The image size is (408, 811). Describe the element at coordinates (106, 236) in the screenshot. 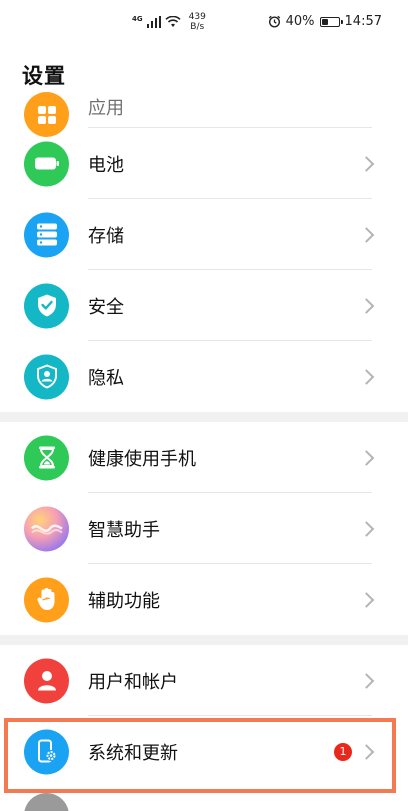

I see `settings-item-label: 存储` at that location.